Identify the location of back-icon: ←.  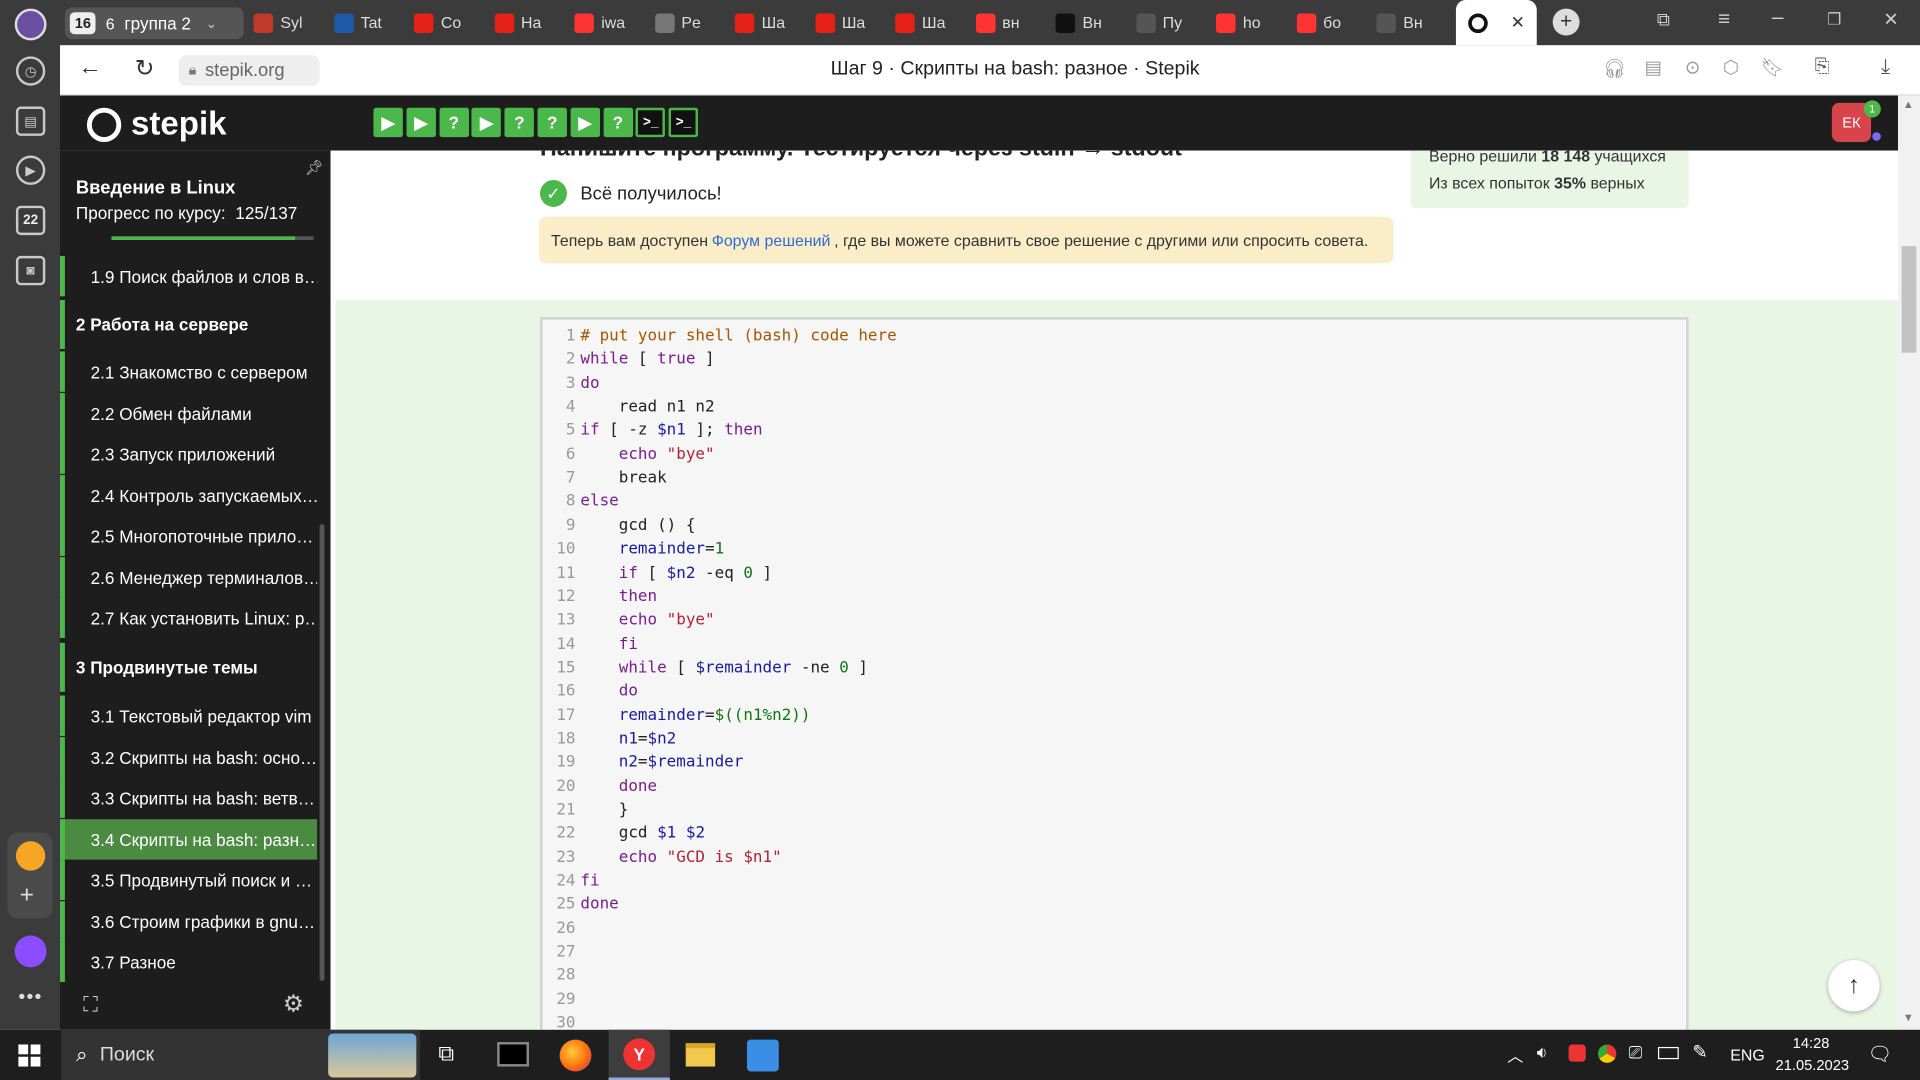
(89, 68).